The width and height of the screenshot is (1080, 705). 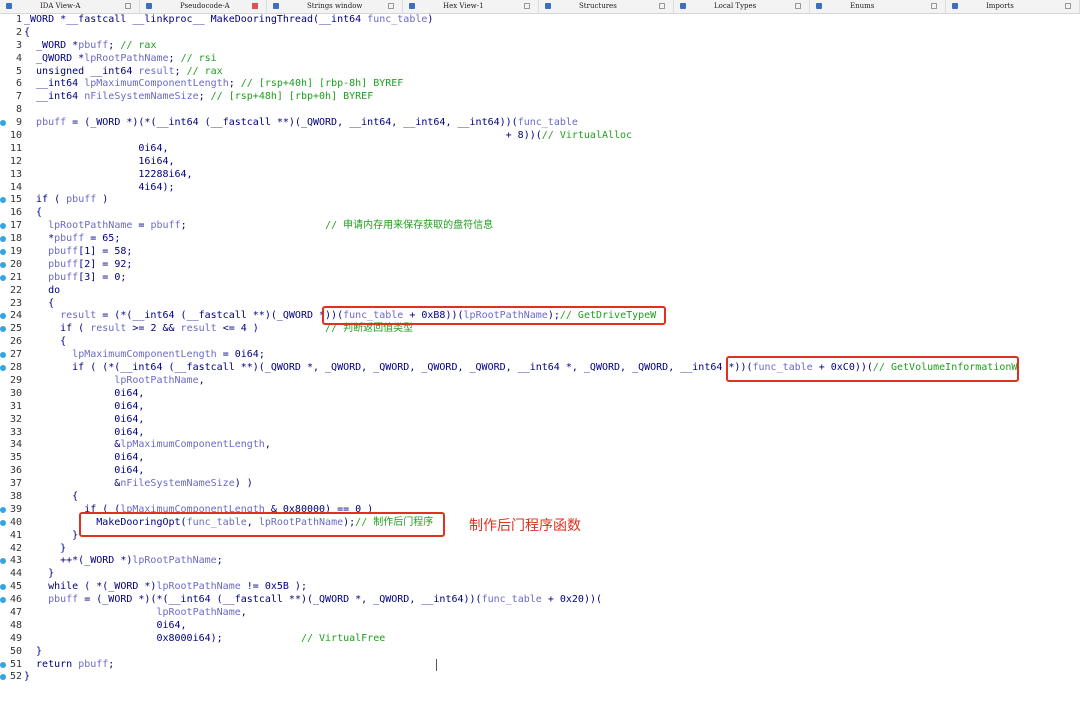 I want to click on code-line: 3 _WORD *pbuff; // rax, so click(x=540, y=46).